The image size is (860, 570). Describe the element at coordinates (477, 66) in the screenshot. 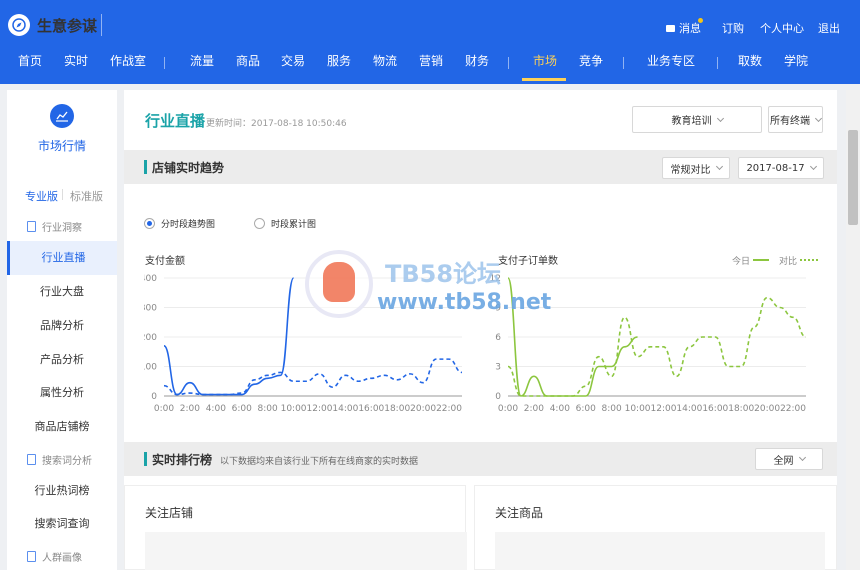

I see `nav-finance: 财务` at that location.